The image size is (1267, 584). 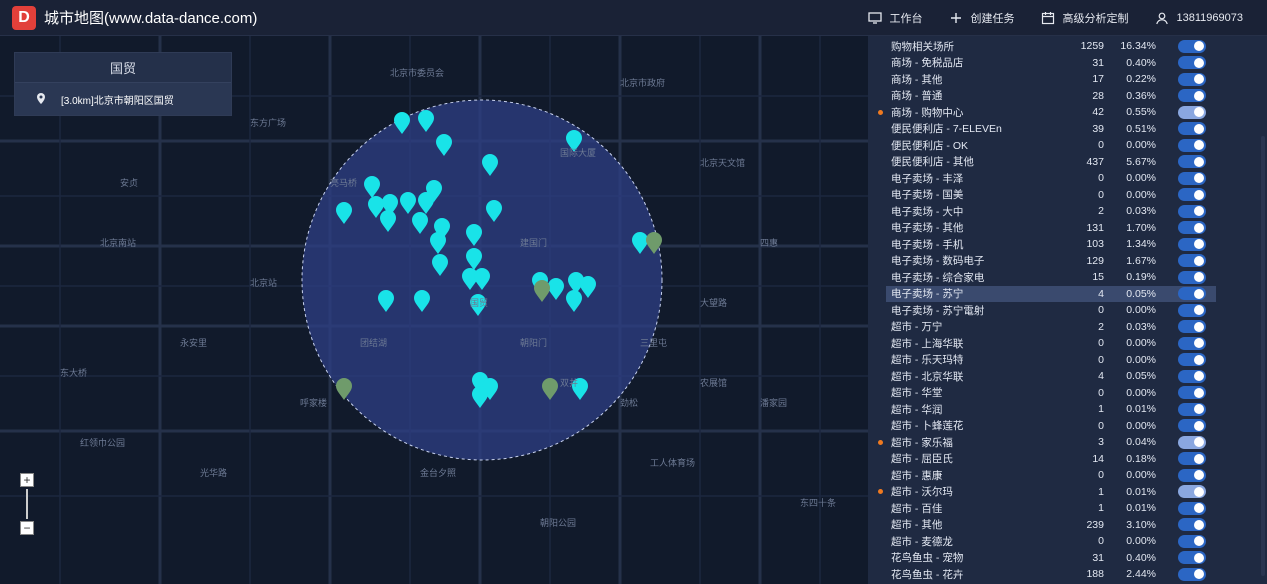 I want to click on category-row: 超市 - 华堂 0 0.00%, so click(x=1051, y=393).